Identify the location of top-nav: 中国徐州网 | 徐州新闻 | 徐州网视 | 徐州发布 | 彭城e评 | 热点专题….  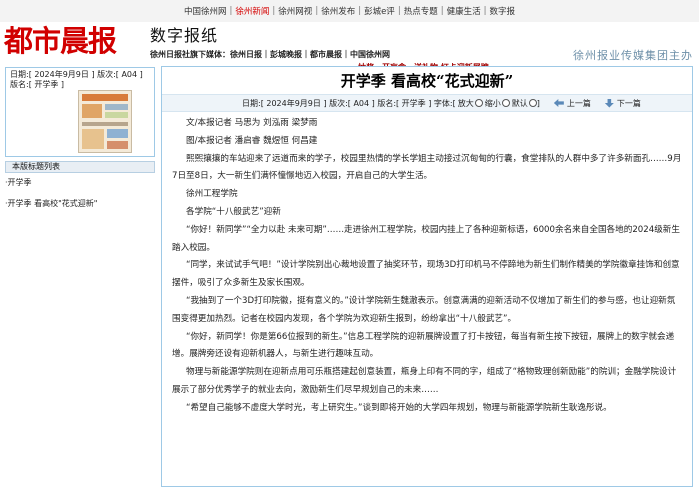
(349, 11).